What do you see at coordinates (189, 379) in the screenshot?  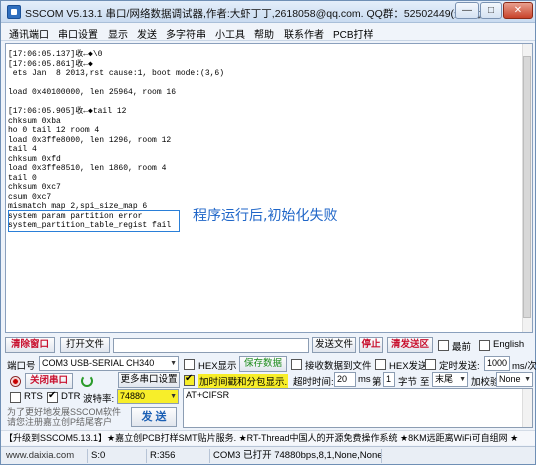 I see `timestamp-checkbox` at bounding box center [189, 379].